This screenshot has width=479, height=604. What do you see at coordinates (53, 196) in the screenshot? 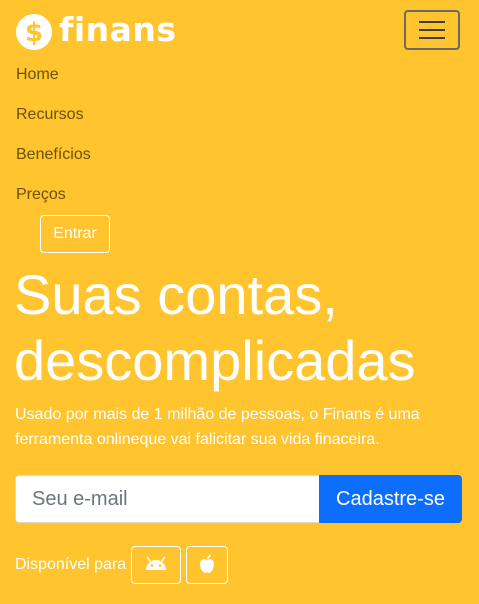
I see `nav-link-precos: Preços` at bounding box center [53, 196].